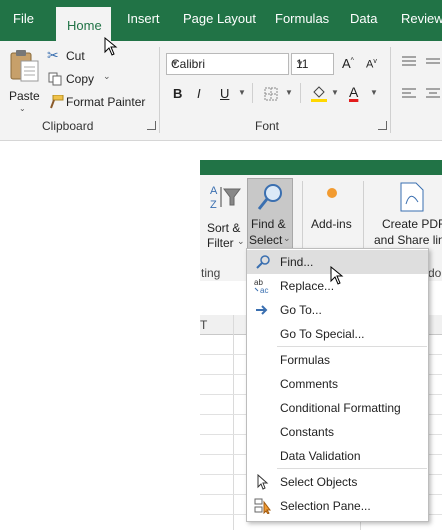 The image size is (442, 530). What do you see at coordinates (177, 93) in the screenshot?
I see `bold-button: B` at bounding box center [177, 93].